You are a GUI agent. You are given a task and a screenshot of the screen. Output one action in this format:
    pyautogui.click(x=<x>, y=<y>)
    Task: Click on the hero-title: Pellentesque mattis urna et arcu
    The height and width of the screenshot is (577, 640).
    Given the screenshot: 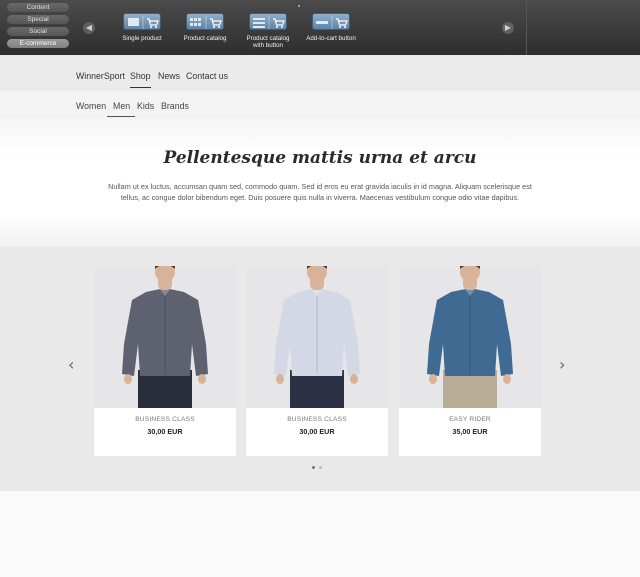 What is the action you would take?
    pyautogui.click(x=320, y=158)
    